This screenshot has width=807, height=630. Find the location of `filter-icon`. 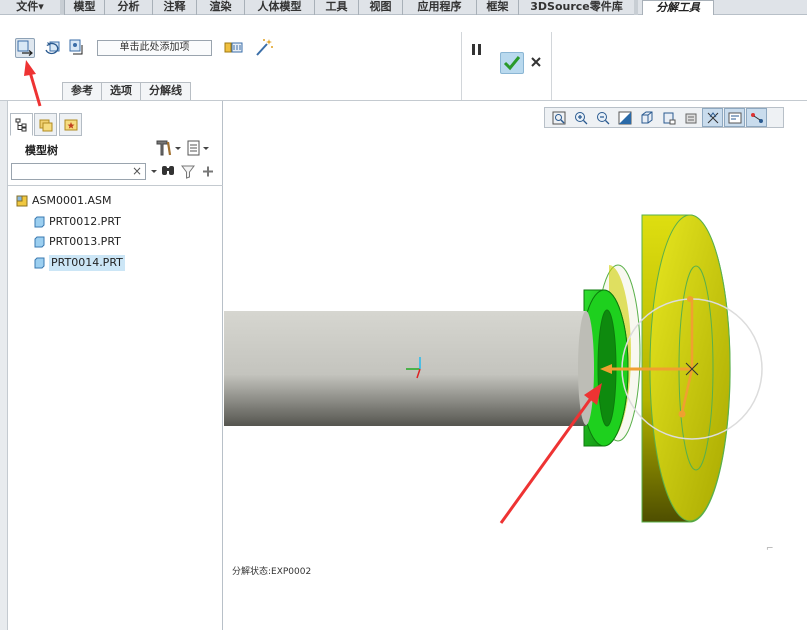

filter-icon is located at coordinates (188, 172).